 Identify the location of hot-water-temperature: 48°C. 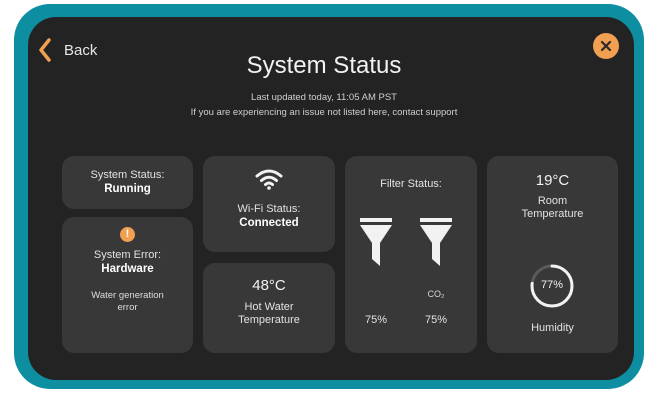
(269, 285).